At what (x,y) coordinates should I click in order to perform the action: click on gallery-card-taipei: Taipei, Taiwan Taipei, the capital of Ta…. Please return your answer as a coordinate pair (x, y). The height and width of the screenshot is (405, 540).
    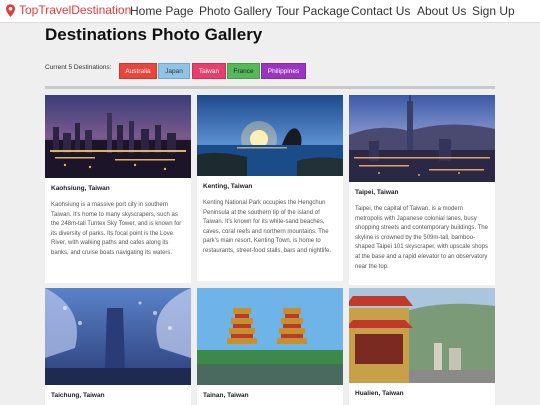
    Looking at the image, I should click on (422, 190).